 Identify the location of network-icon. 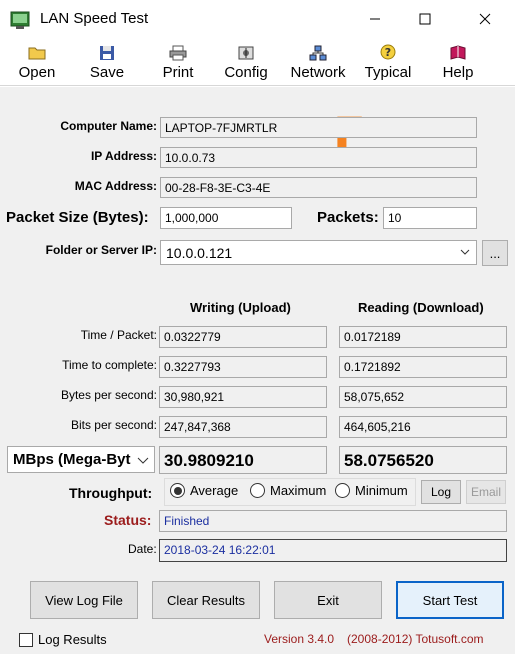
(318, 53).